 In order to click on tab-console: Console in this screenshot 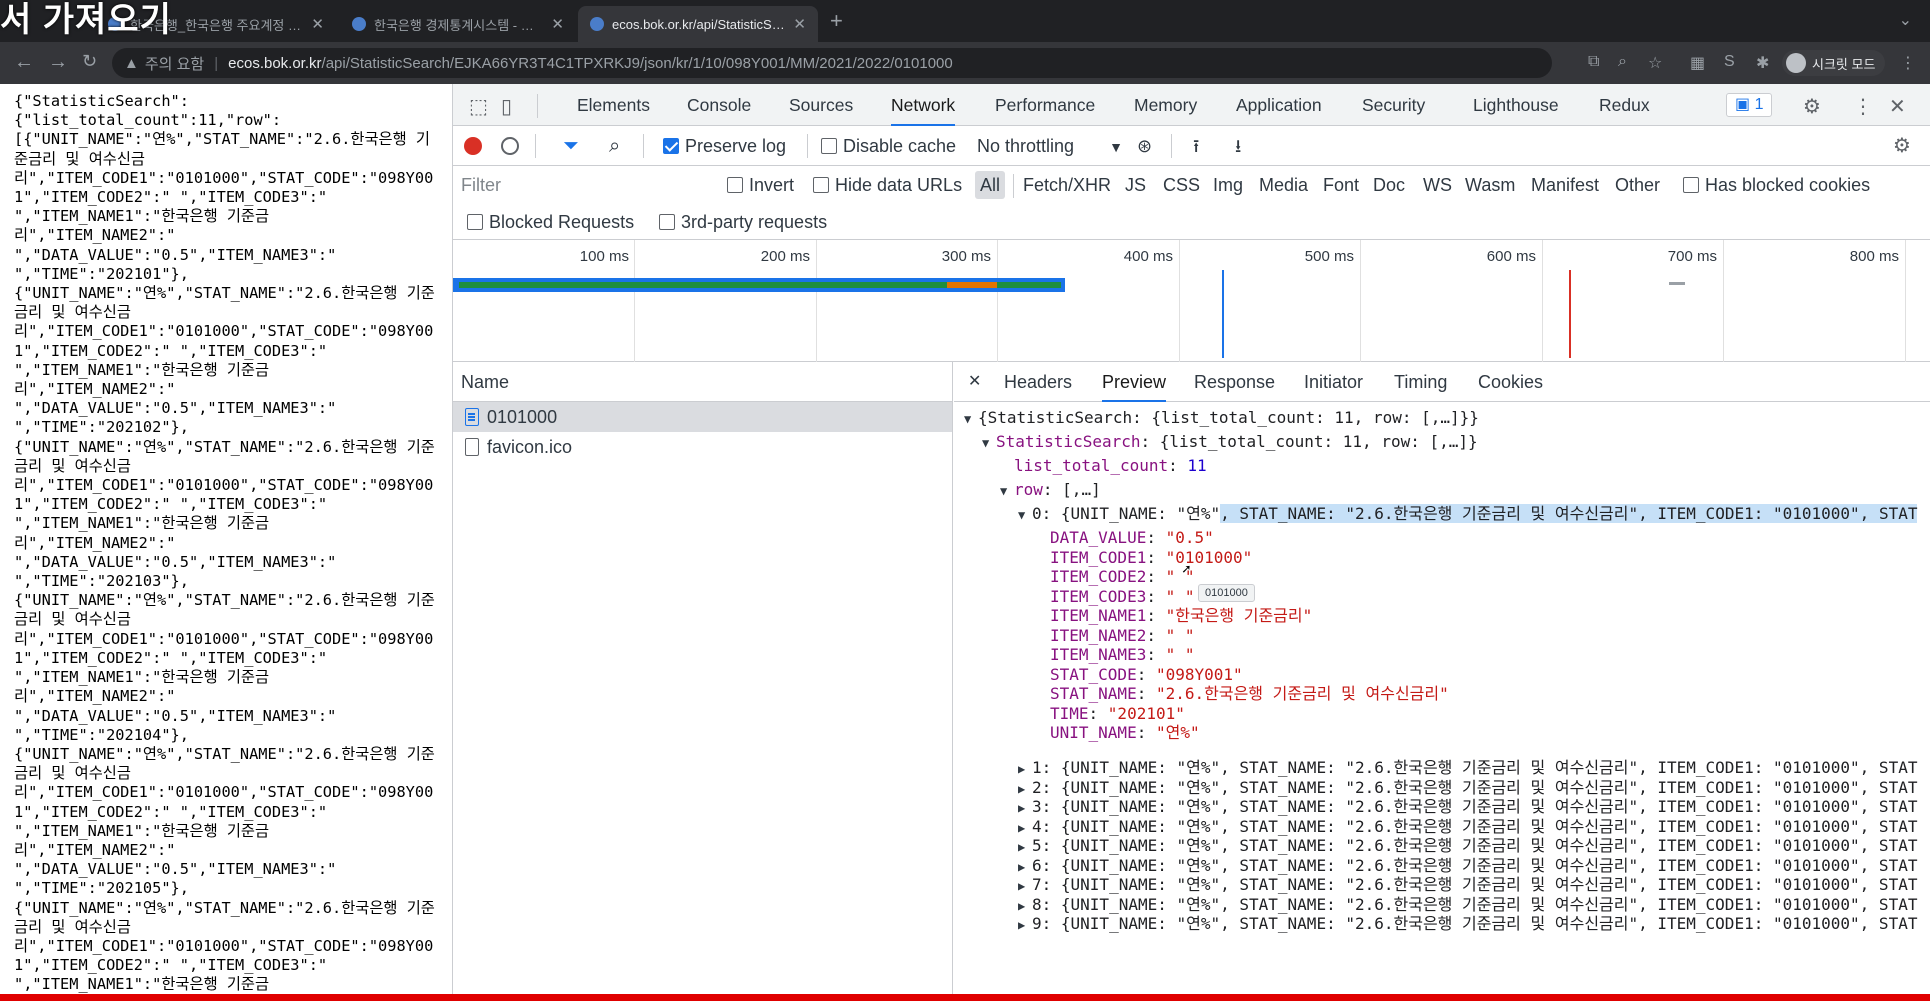, I will do `click(719, 105)`.